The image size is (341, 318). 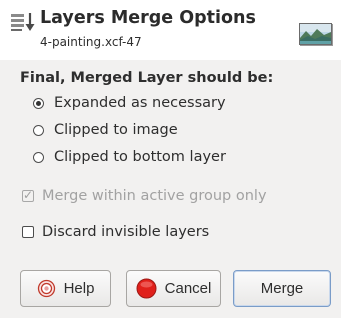 I want to click on cancel-button-label: Cancel, so click(x=188, y=288).